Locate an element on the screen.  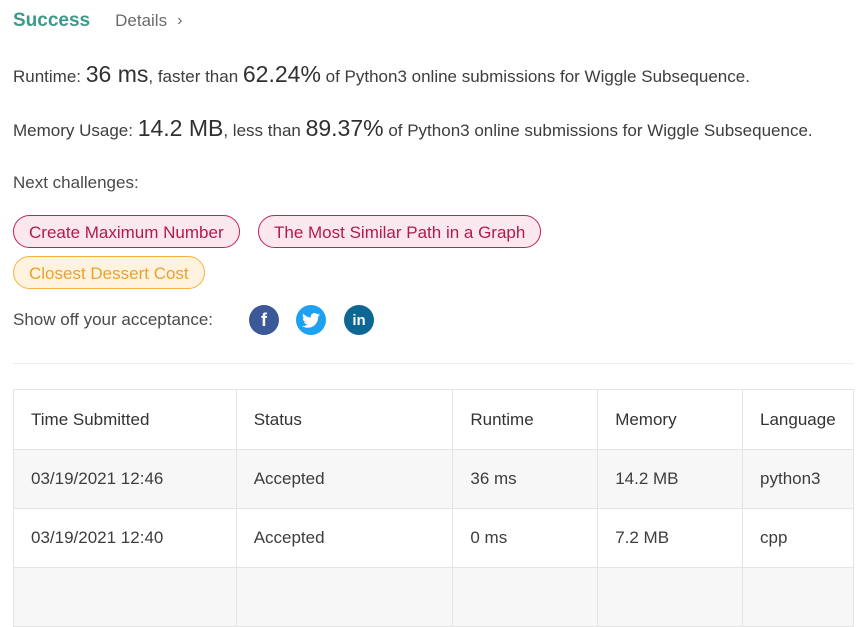
header-time-submitted: Time Submitted is located at coordinates (125, 419).